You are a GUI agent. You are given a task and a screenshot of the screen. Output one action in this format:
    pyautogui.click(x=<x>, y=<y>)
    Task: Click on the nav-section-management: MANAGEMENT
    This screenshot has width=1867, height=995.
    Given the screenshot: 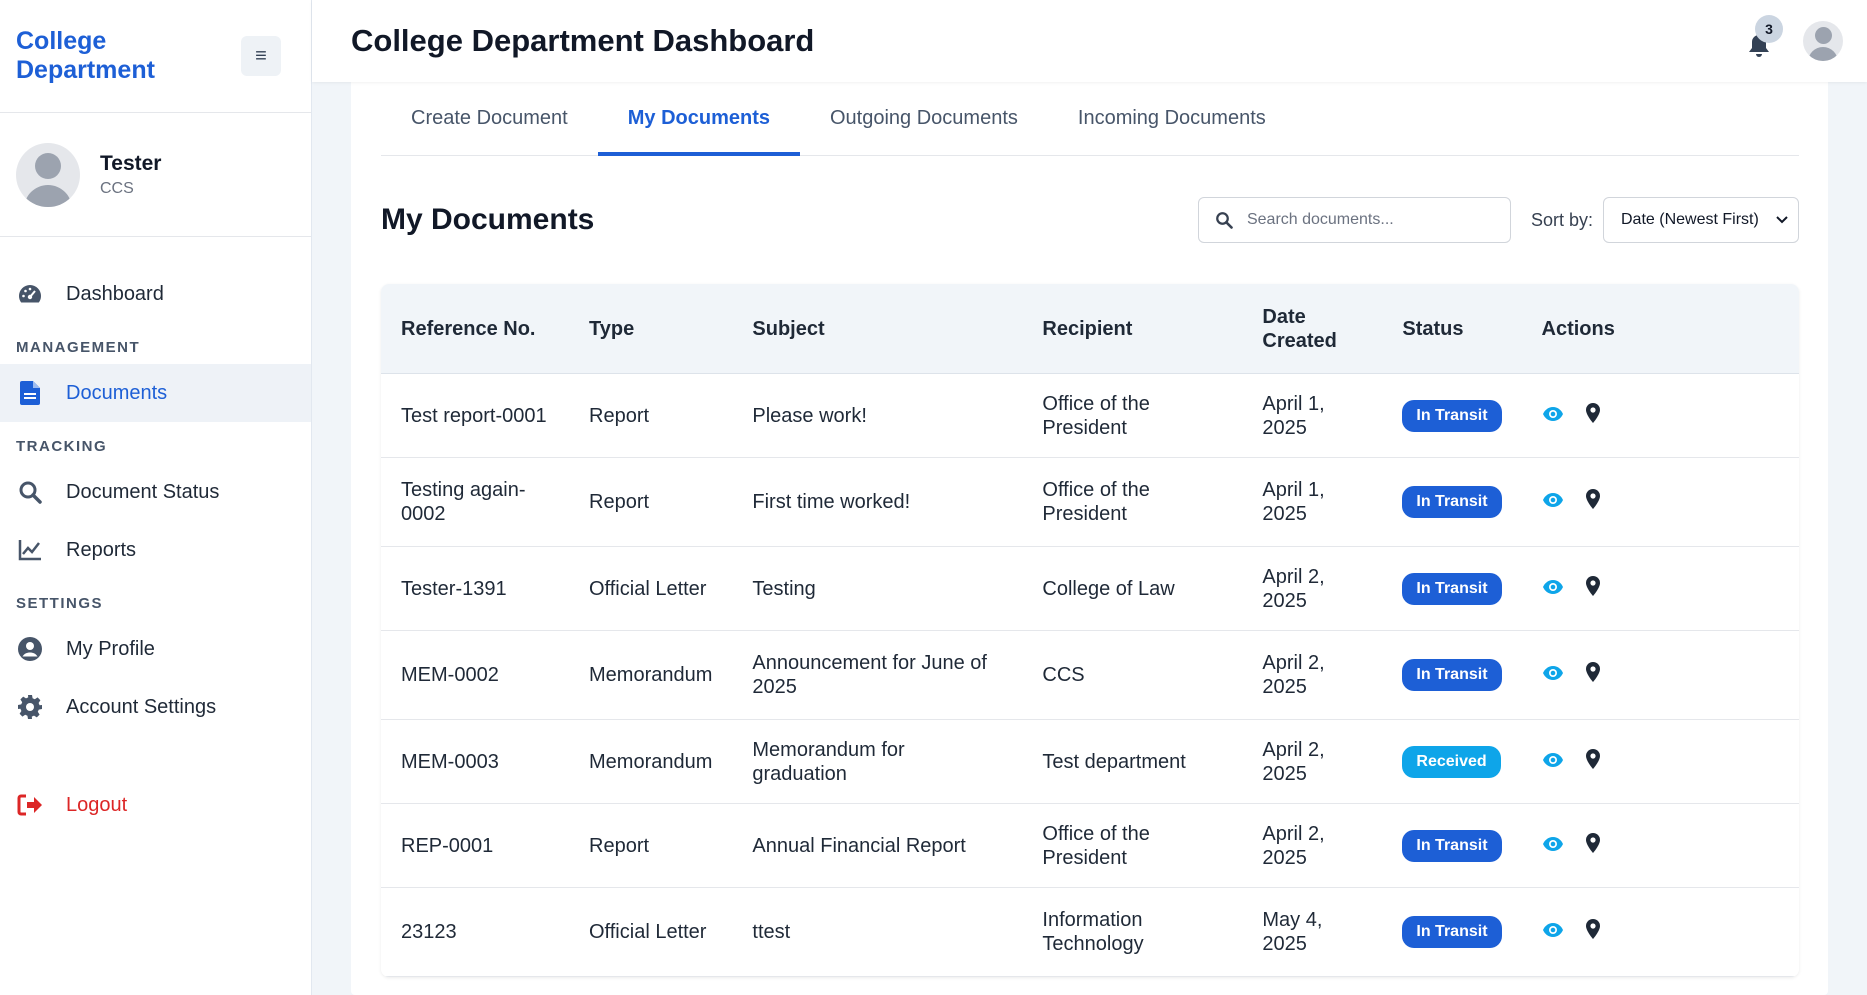 What is the action you would take?
    pyautogui.click(x=78, y=347)
    